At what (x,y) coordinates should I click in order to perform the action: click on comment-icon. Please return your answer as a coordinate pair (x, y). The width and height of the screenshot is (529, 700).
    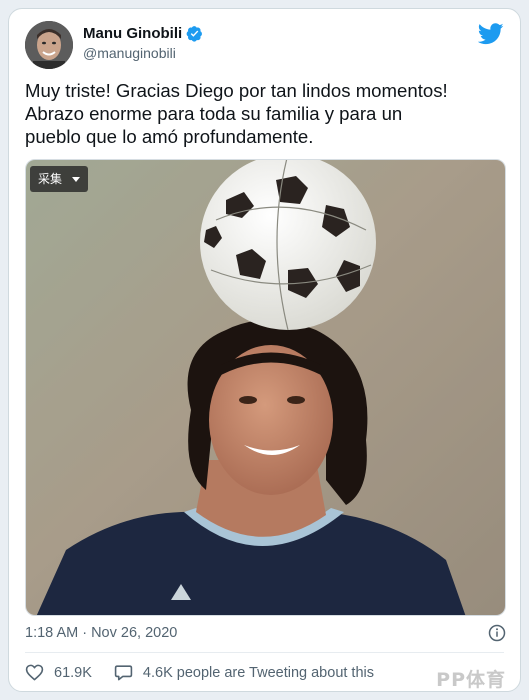
    Looking at the image, I should click on (123, 673).